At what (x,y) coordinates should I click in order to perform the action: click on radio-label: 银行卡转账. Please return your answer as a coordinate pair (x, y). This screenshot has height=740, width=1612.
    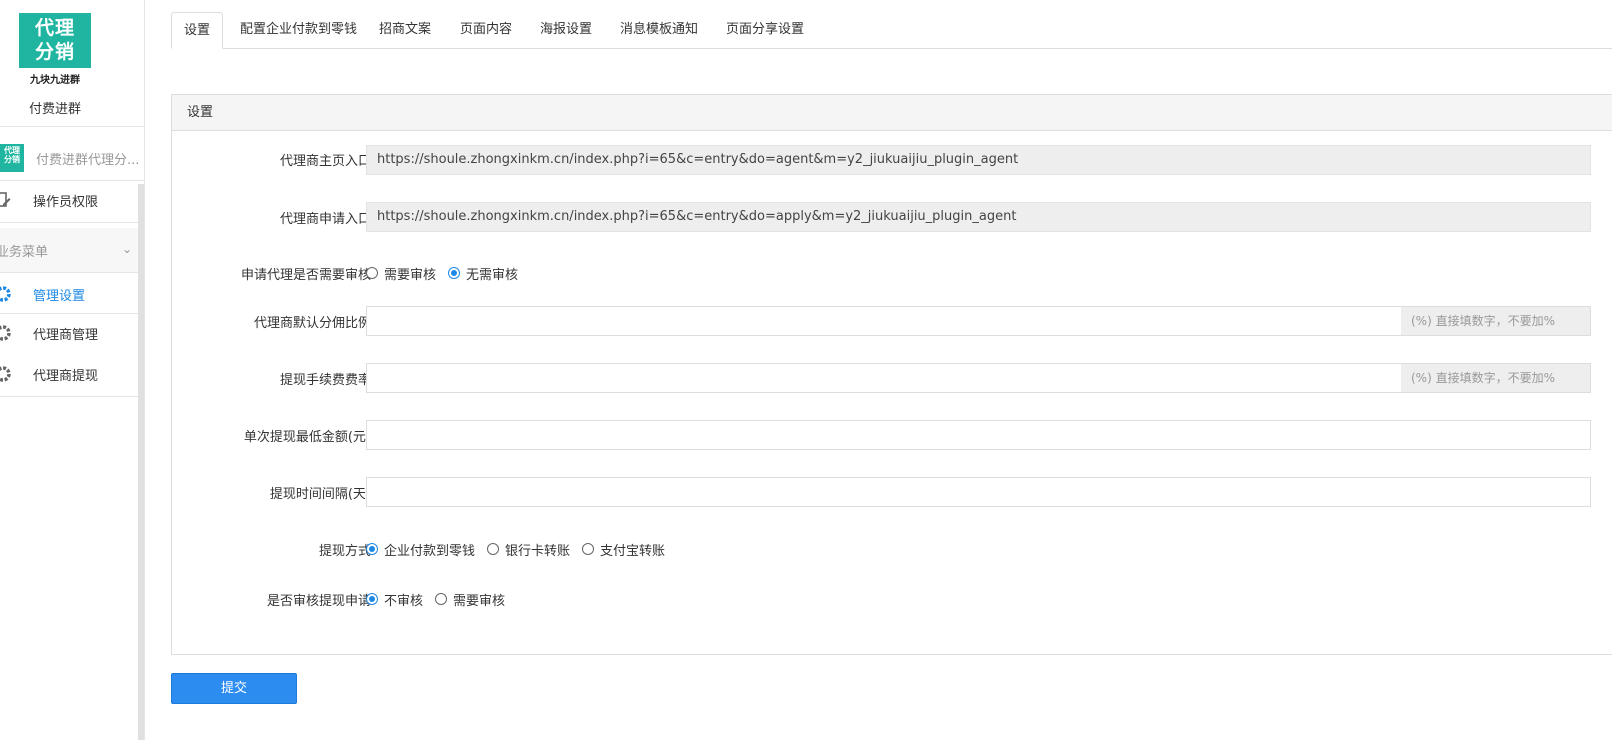
    Looking at the image, I should click on (538, 551).